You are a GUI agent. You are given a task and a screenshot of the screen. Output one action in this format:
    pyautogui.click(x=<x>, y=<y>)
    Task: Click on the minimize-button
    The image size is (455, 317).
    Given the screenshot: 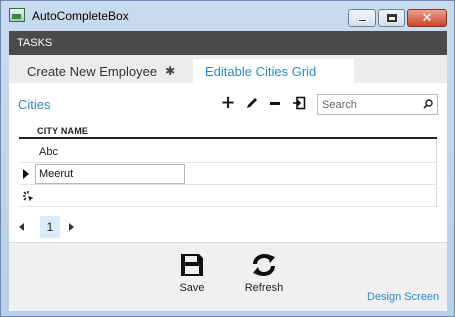 What is the action you would take?
    pyautogui.click(x=362, y=18)
    